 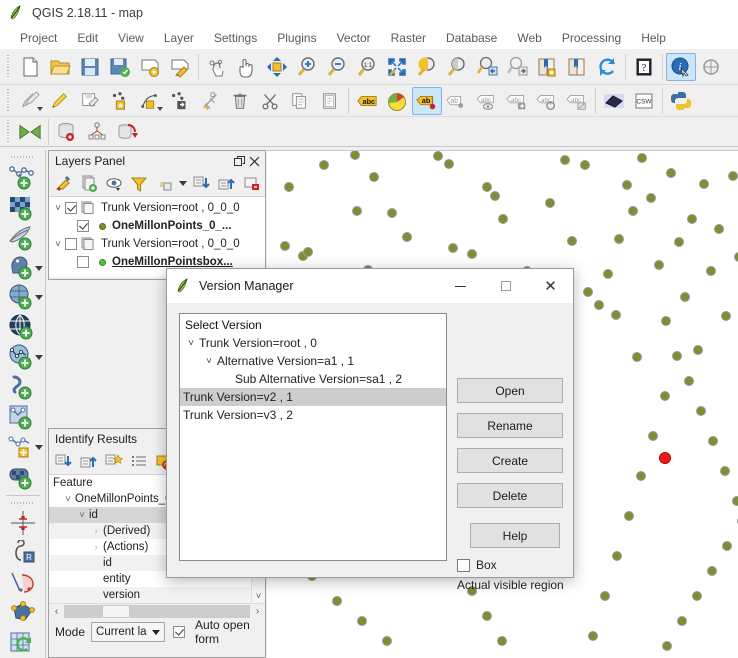 What do you see at coordinates (270, 101) in the screenshot?
I see `cut-features-icon` at bounding box center [270, 101].